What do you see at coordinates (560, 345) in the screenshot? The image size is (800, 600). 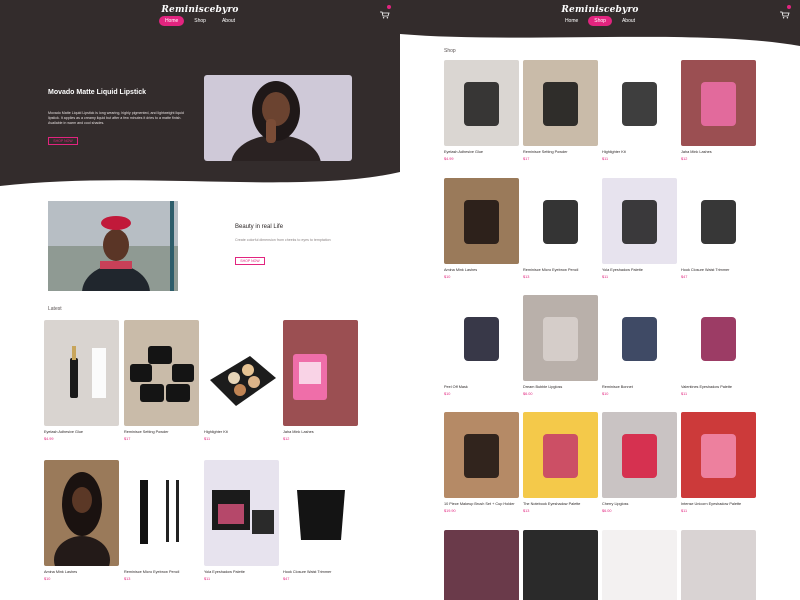 I see `product-card: Dream Bubble Lipgloss $6.00` at bounding box center [560, 345].